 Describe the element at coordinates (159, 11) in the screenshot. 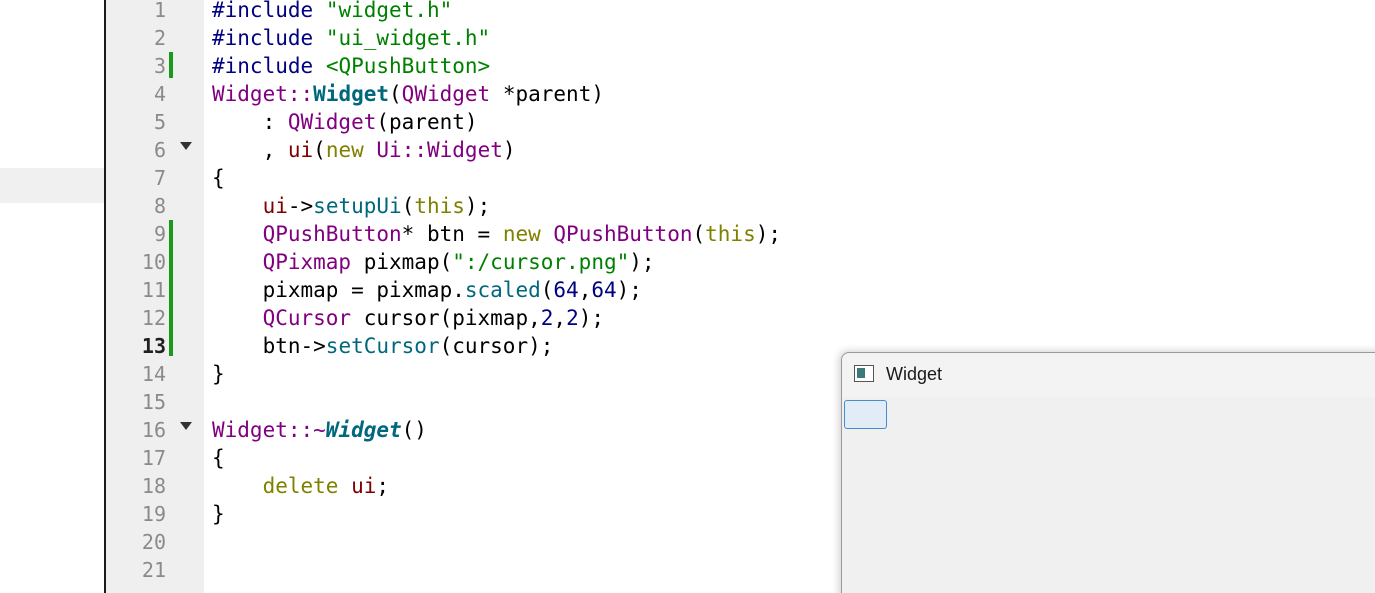

I see `line-number: 1` at that location.